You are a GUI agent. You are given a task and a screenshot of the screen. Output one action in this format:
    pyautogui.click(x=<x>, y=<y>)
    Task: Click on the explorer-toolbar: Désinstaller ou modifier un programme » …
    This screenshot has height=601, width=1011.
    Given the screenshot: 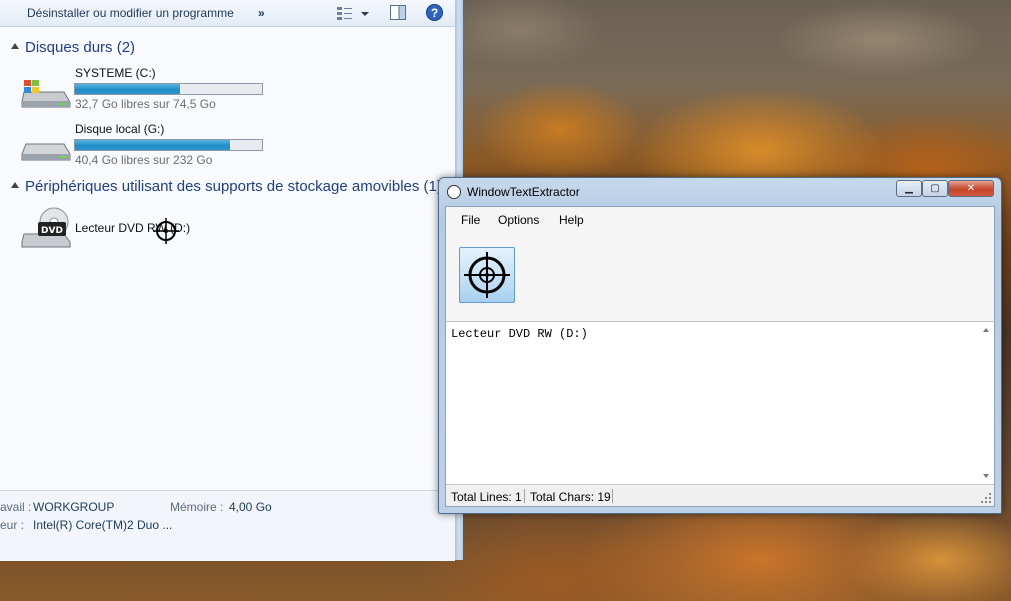 What is the action you would take?
    pyautogui.click(x=227, y=13)
    